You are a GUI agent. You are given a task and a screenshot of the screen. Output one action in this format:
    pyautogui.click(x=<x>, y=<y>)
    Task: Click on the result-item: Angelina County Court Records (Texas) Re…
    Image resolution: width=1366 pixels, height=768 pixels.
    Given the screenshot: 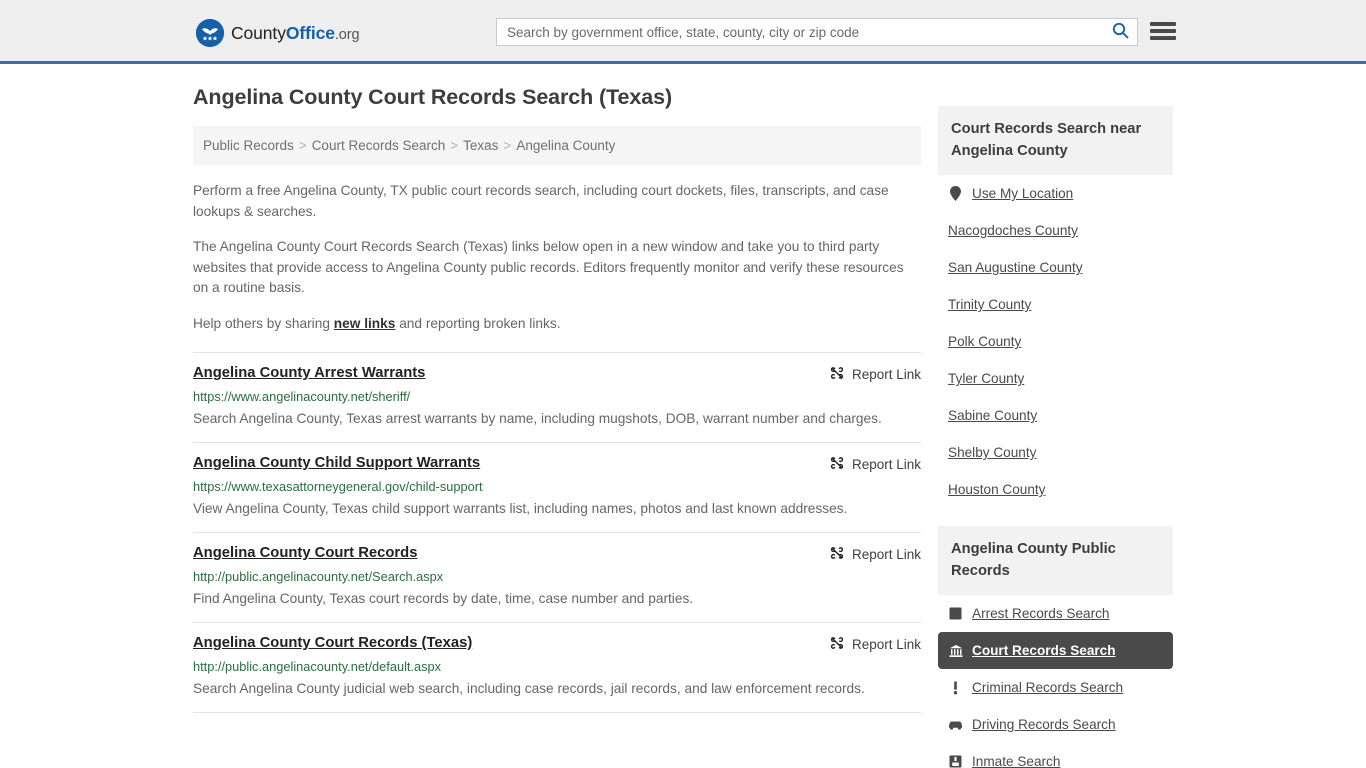 What is the action you would take?
    pyautogui.click(x=557, y=667)
    